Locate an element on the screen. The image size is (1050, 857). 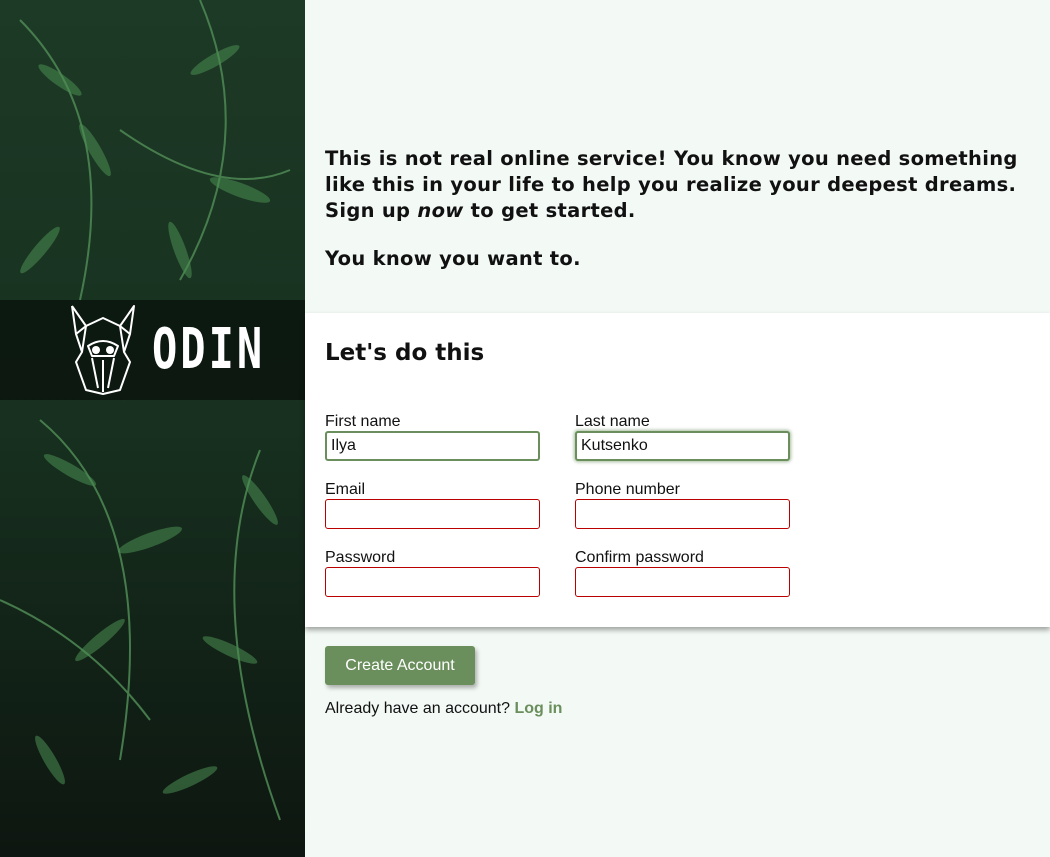
login-link: Log in is located at coordinates (538, 708).